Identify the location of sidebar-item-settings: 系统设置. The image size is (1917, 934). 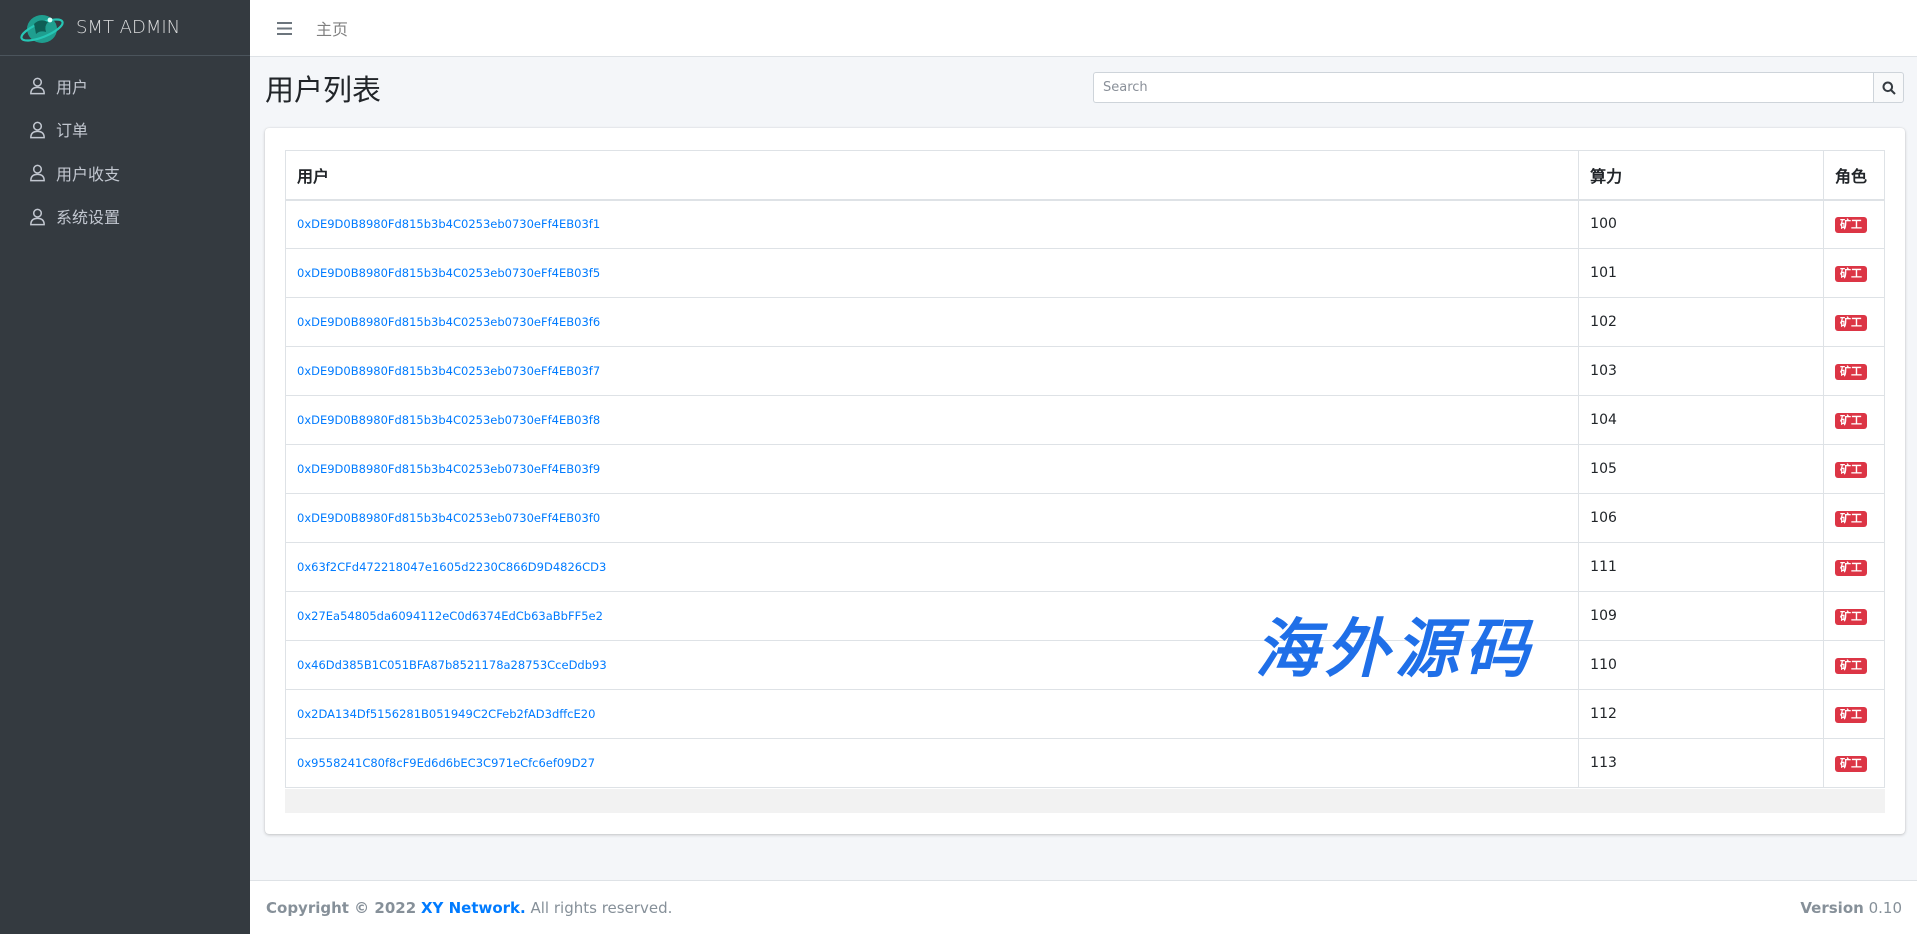
(125, 217).